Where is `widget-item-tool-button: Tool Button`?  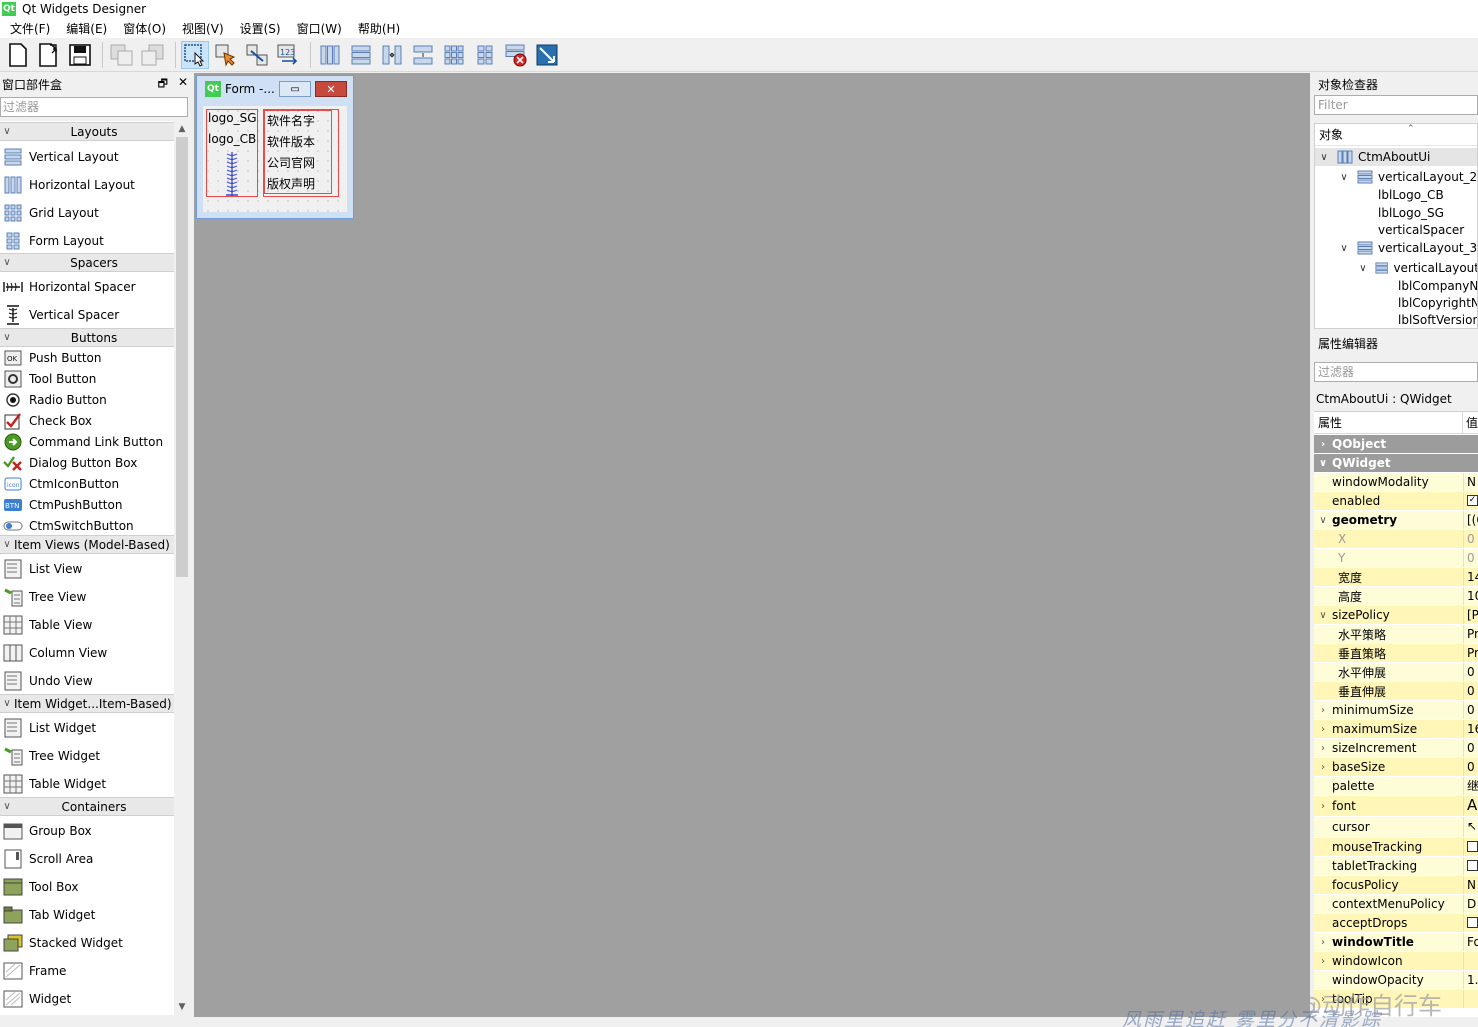 widget-item-tool-button: Tool Button is located at coordinates (87, 378).